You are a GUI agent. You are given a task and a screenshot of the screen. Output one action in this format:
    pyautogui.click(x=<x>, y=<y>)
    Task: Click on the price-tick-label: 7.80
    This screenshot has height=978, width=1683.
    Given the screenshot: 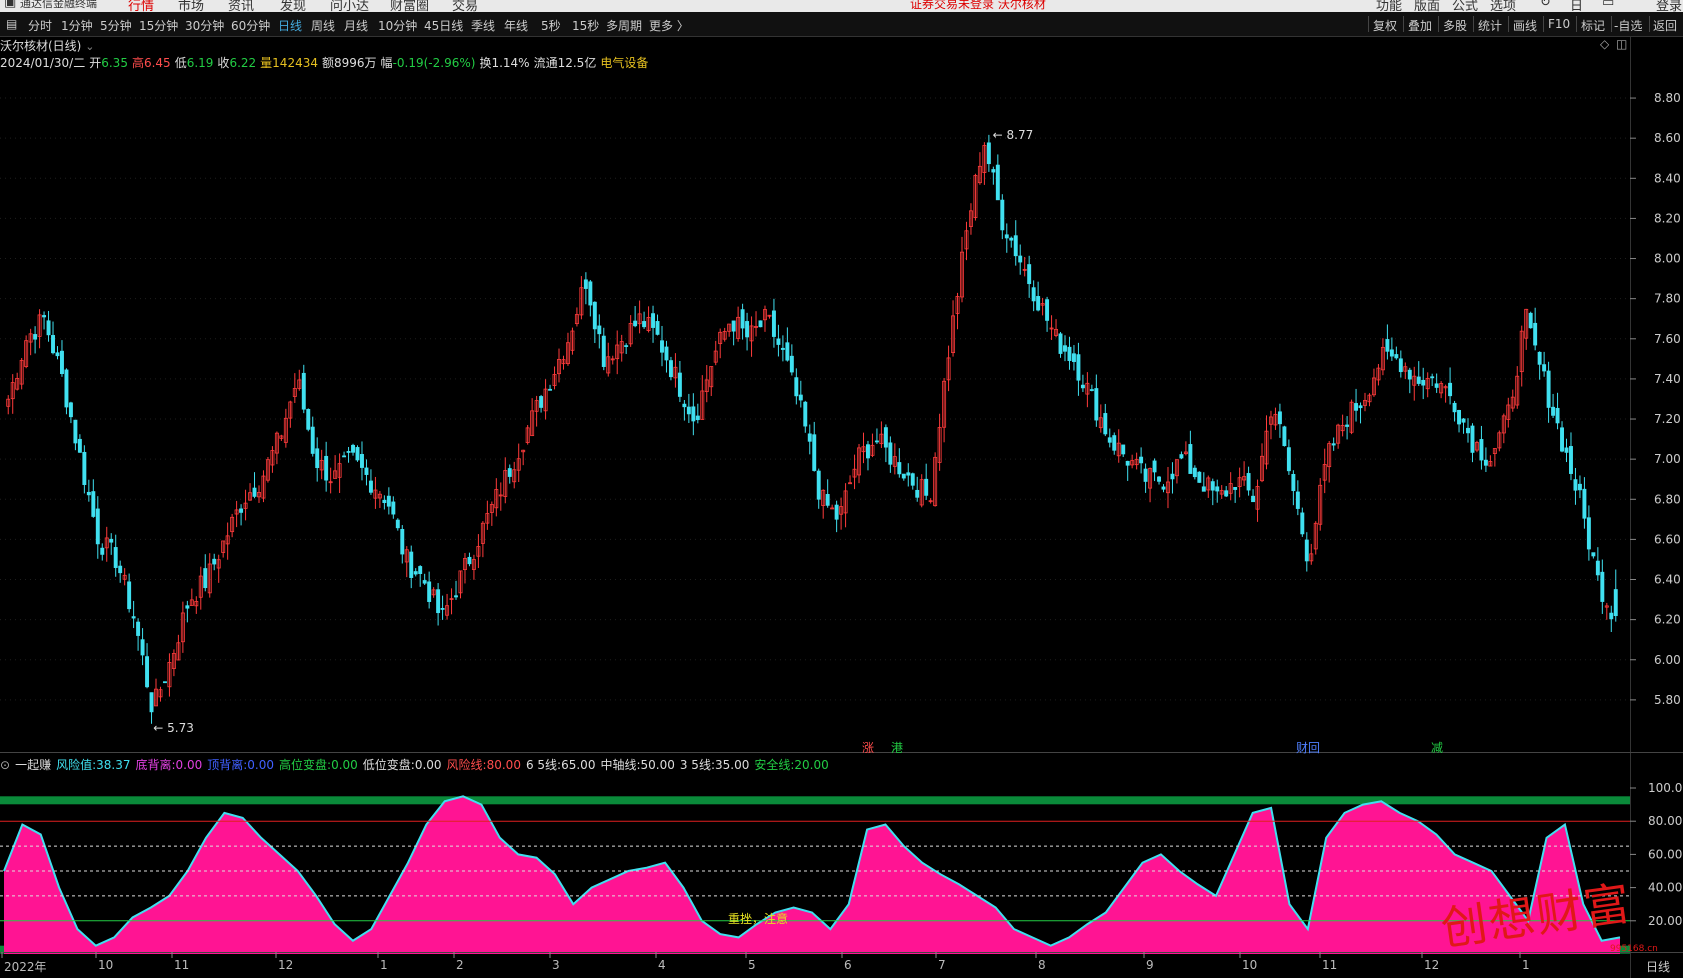 What is the action you would take?
    pyautogui.click(x=1667, y=299)
    